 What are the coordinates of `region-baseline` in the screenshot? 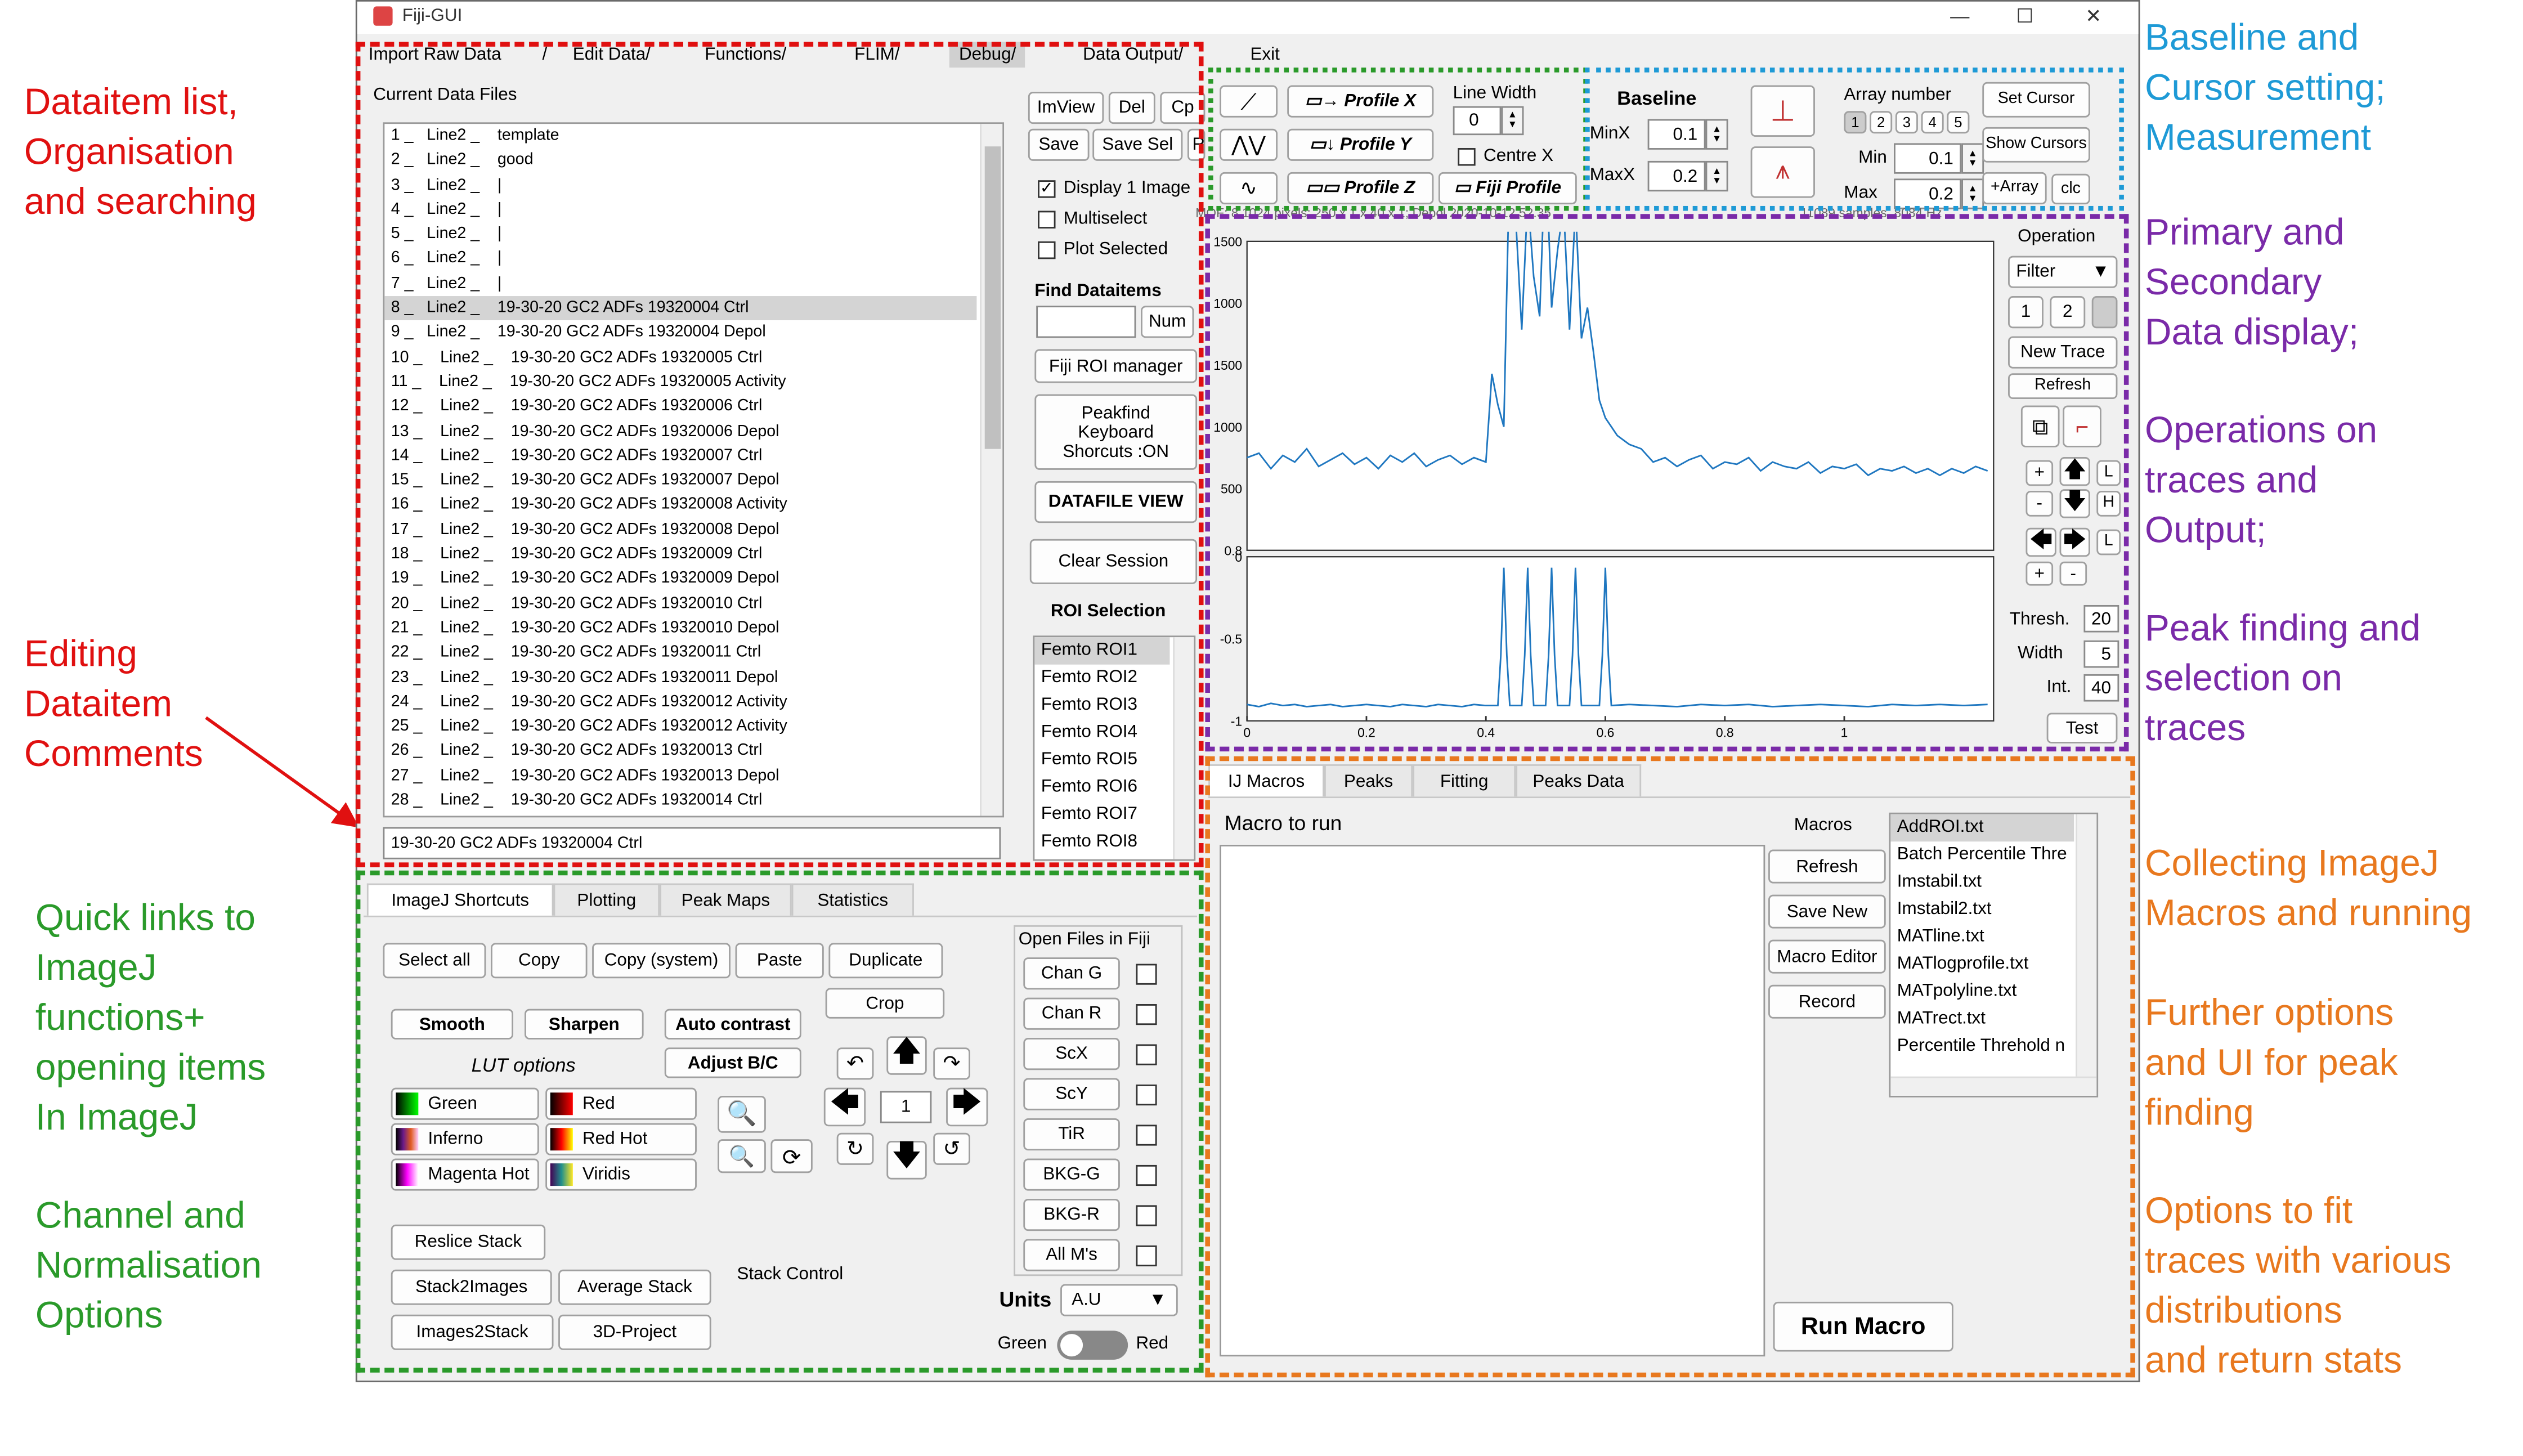 It's located at (1854, 139).